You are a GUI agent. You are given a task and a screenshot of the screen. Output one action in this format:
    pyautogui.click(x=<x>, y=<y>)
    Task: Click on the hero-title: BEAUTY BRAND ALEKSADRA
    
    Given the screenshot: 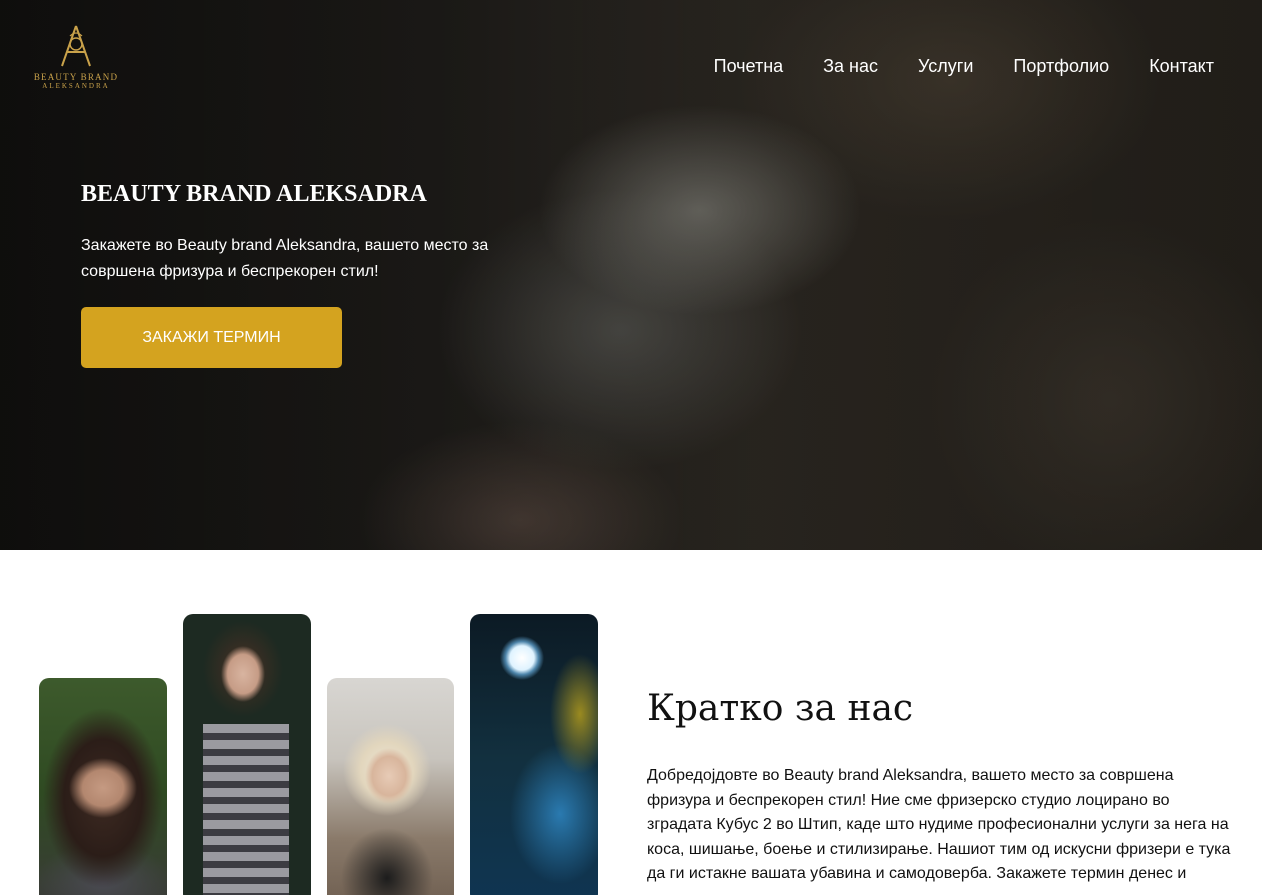 What is the action you would take?
    pyautogui.click(x=254, y=194)
    